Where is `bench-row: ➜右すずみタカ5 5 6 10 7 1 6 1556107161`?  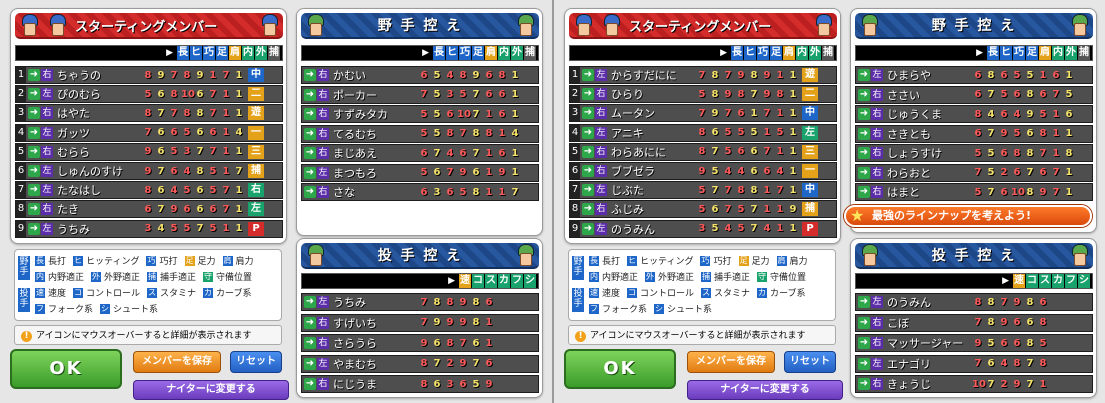
bench-row: ➜右すずみタカ5 5 6 10 7 1 6 1556107161 is located at coordinates (420, 114).